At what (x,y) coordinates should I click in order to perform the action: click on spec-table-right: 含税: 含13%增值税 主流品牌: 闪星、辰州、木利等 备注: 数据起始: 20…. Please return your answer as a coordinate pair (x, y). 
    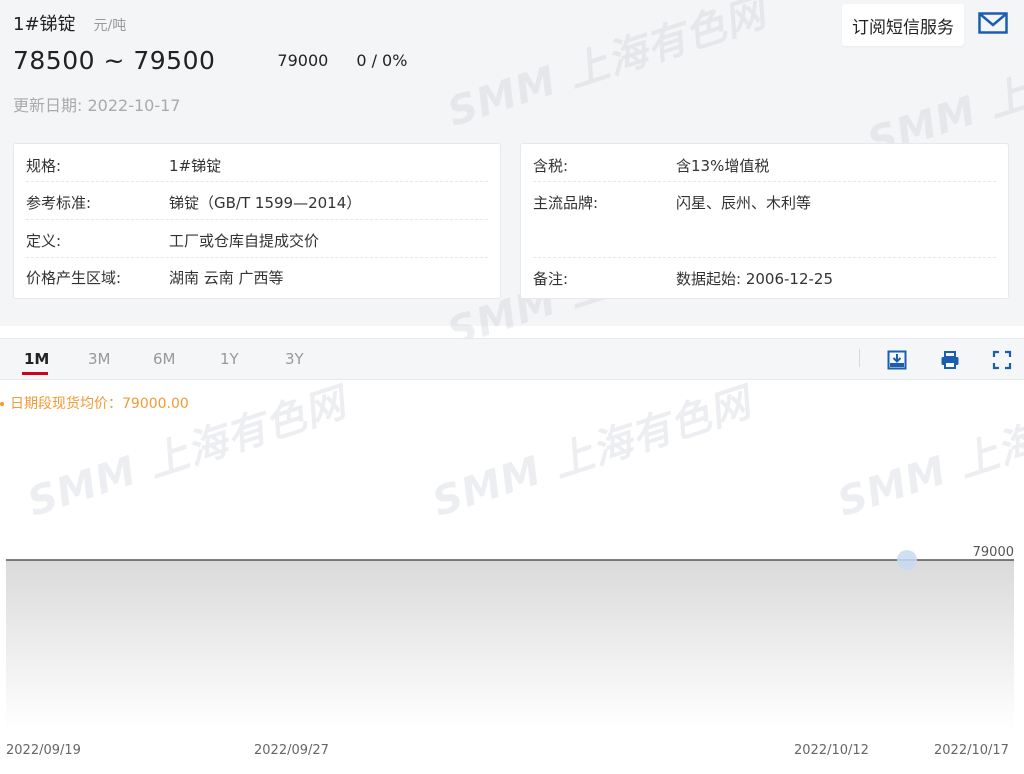
    Looking at the image, I should click on (764, 221).